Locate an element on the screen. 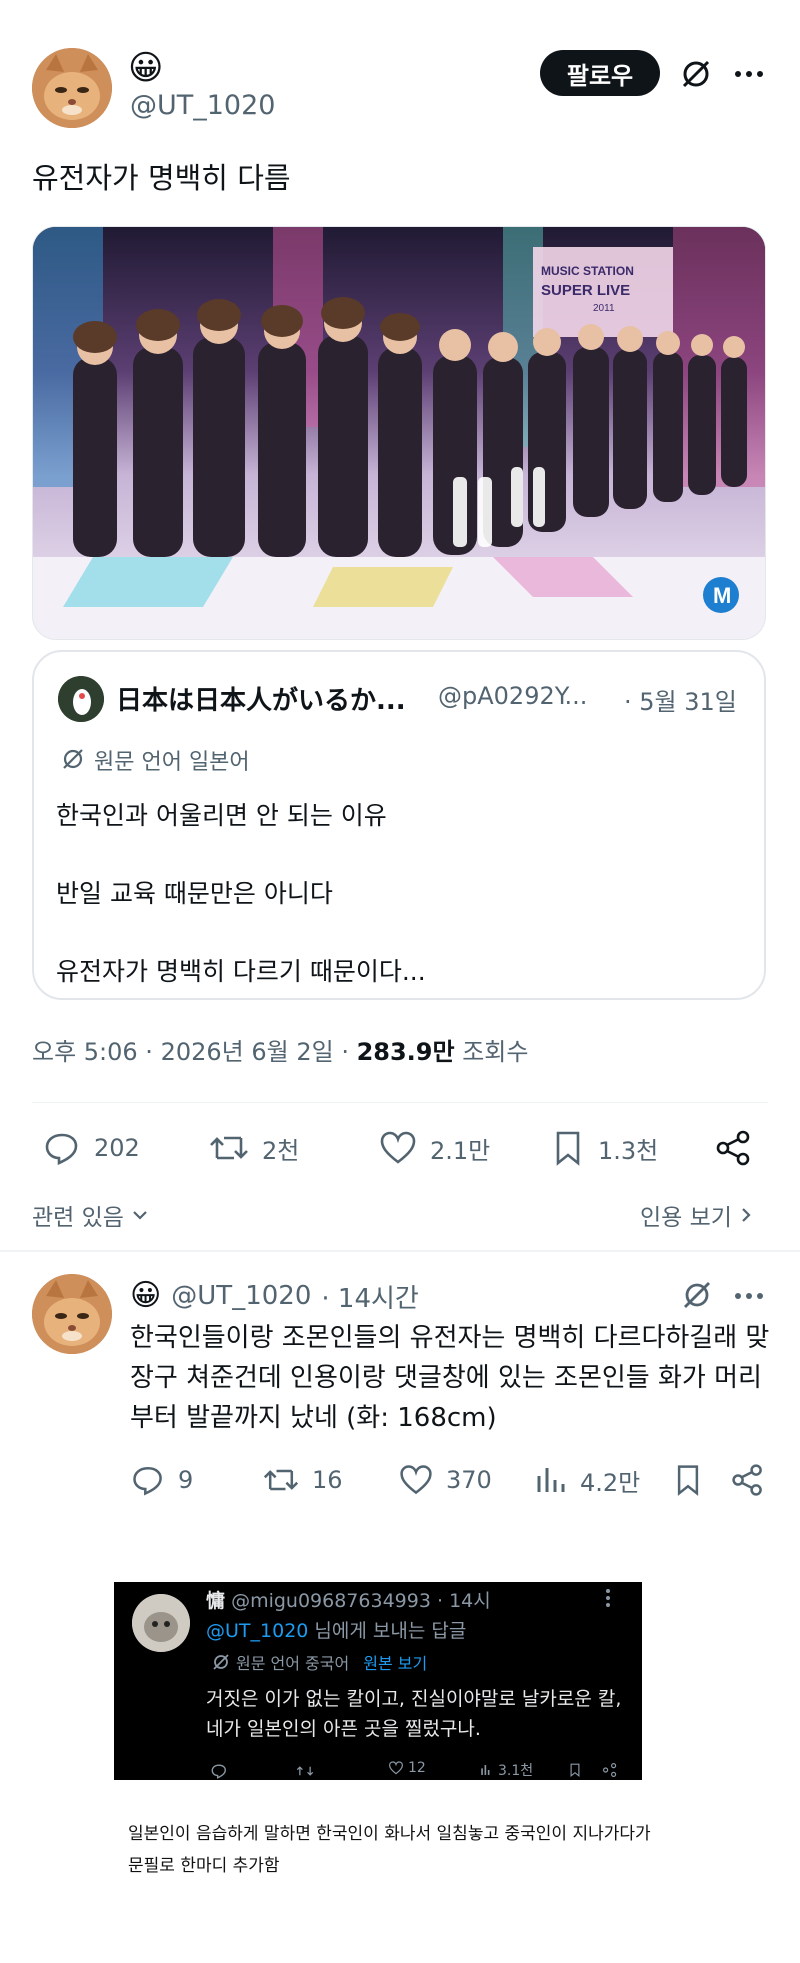 Image resolution: width=800 pixels, height=1963 pixels. quoted-date: · 5월 31일 is located at coordinates (680, 702).